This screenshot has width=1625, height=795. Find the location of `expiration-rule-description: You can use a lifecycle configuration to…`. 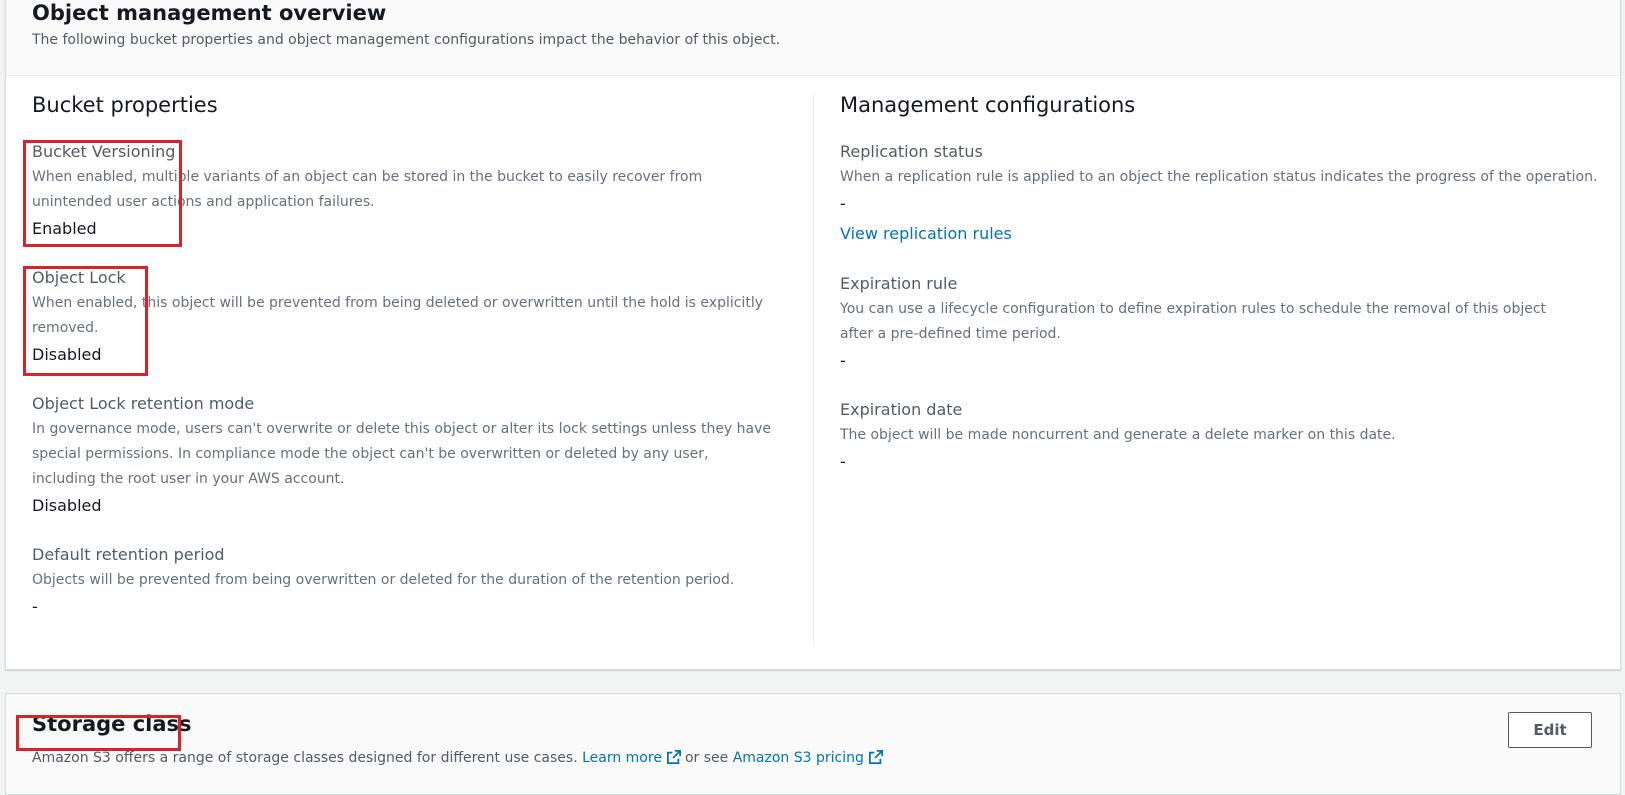

expiration-rule-description: You can use a lifecycle configuration to… is located at coordinates (1193, 321).